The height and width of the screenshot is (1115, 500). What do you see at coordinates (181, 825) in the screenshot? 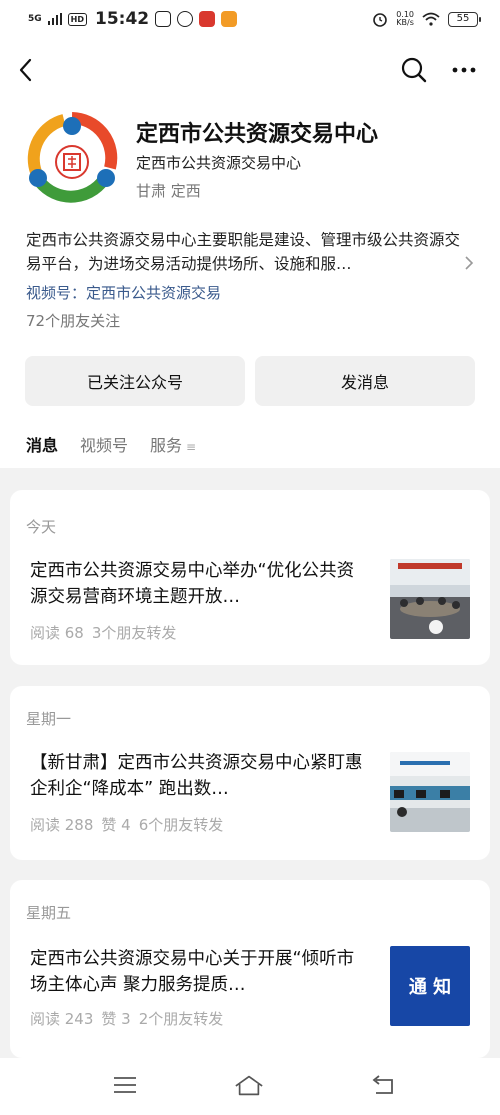
I see `article-shares: 6个朋友转发` at bounding box center [181, 825].